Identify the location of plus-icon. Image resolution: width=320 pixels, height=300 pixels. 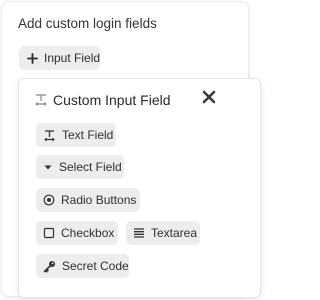
(32, 58).